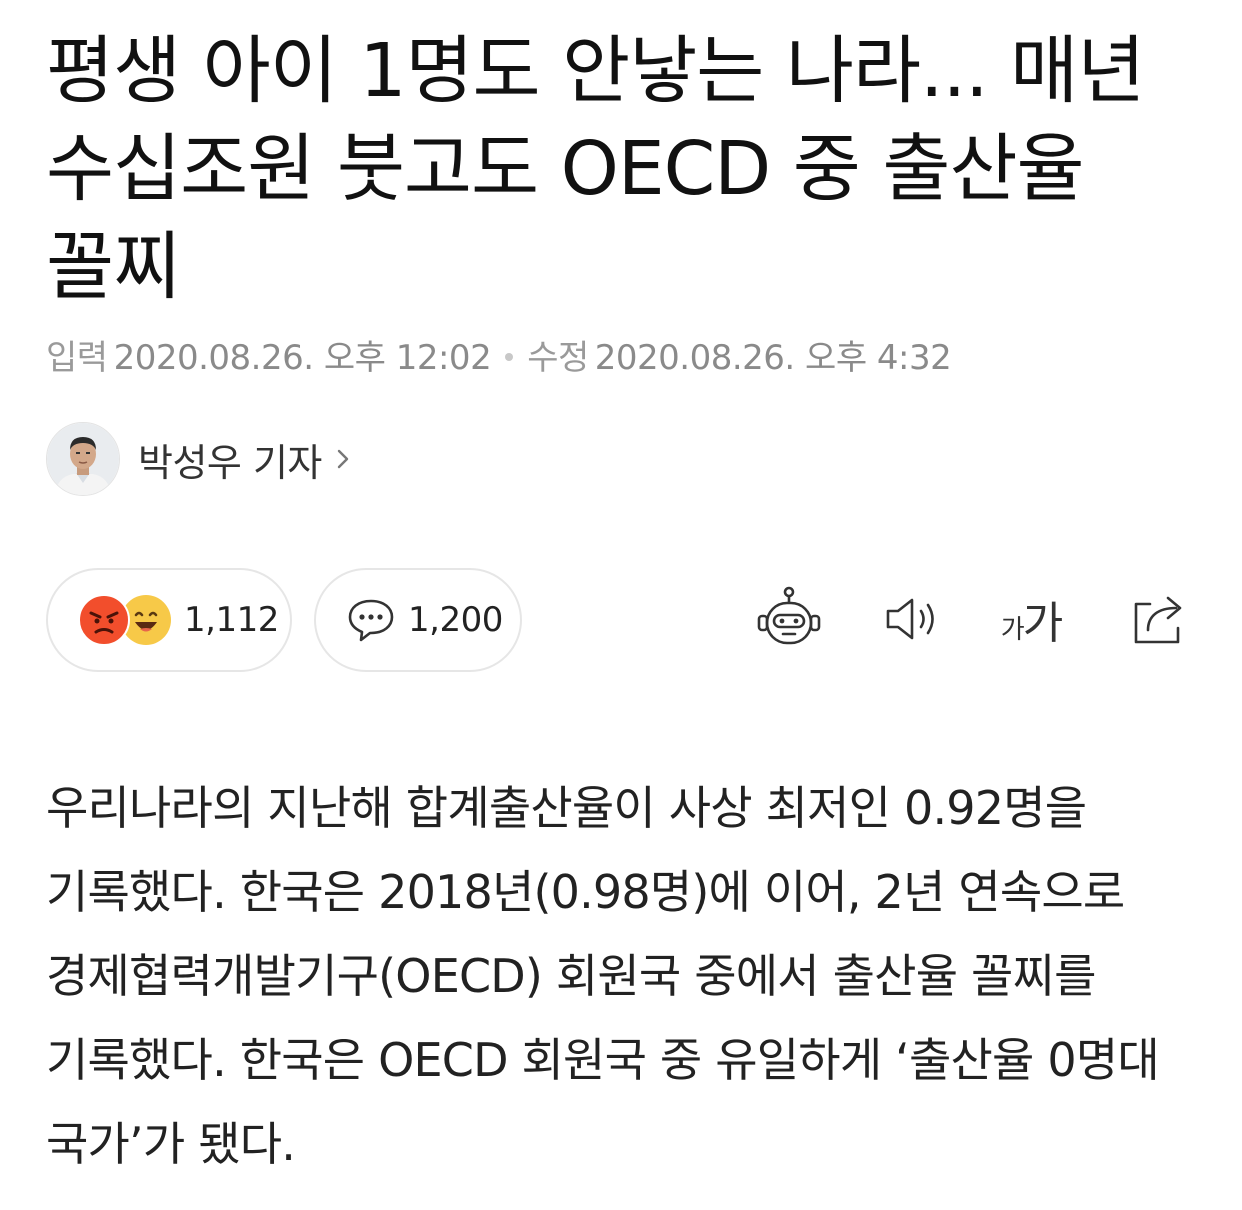 This screenshot has height=1210, width=1242. What do you see at coordinates (104, 620) in the screenshot?
I see `angry-emoji-icon` at bounding box center [104, 620].